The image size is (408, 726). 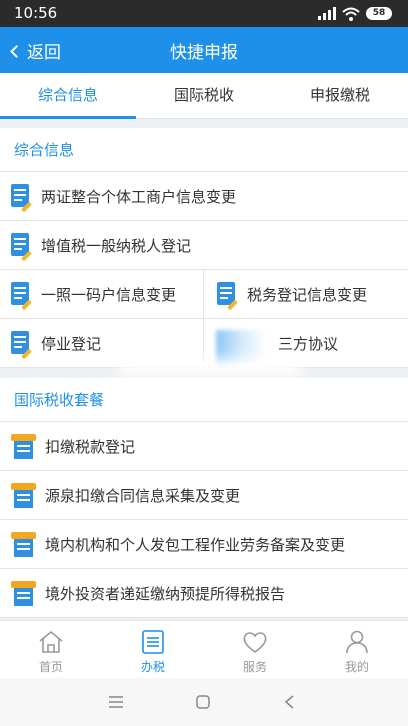 What do you see at coordinates (203, 319) in the screenshot?
I see `grid-divider` at bounding box center [203, 319].